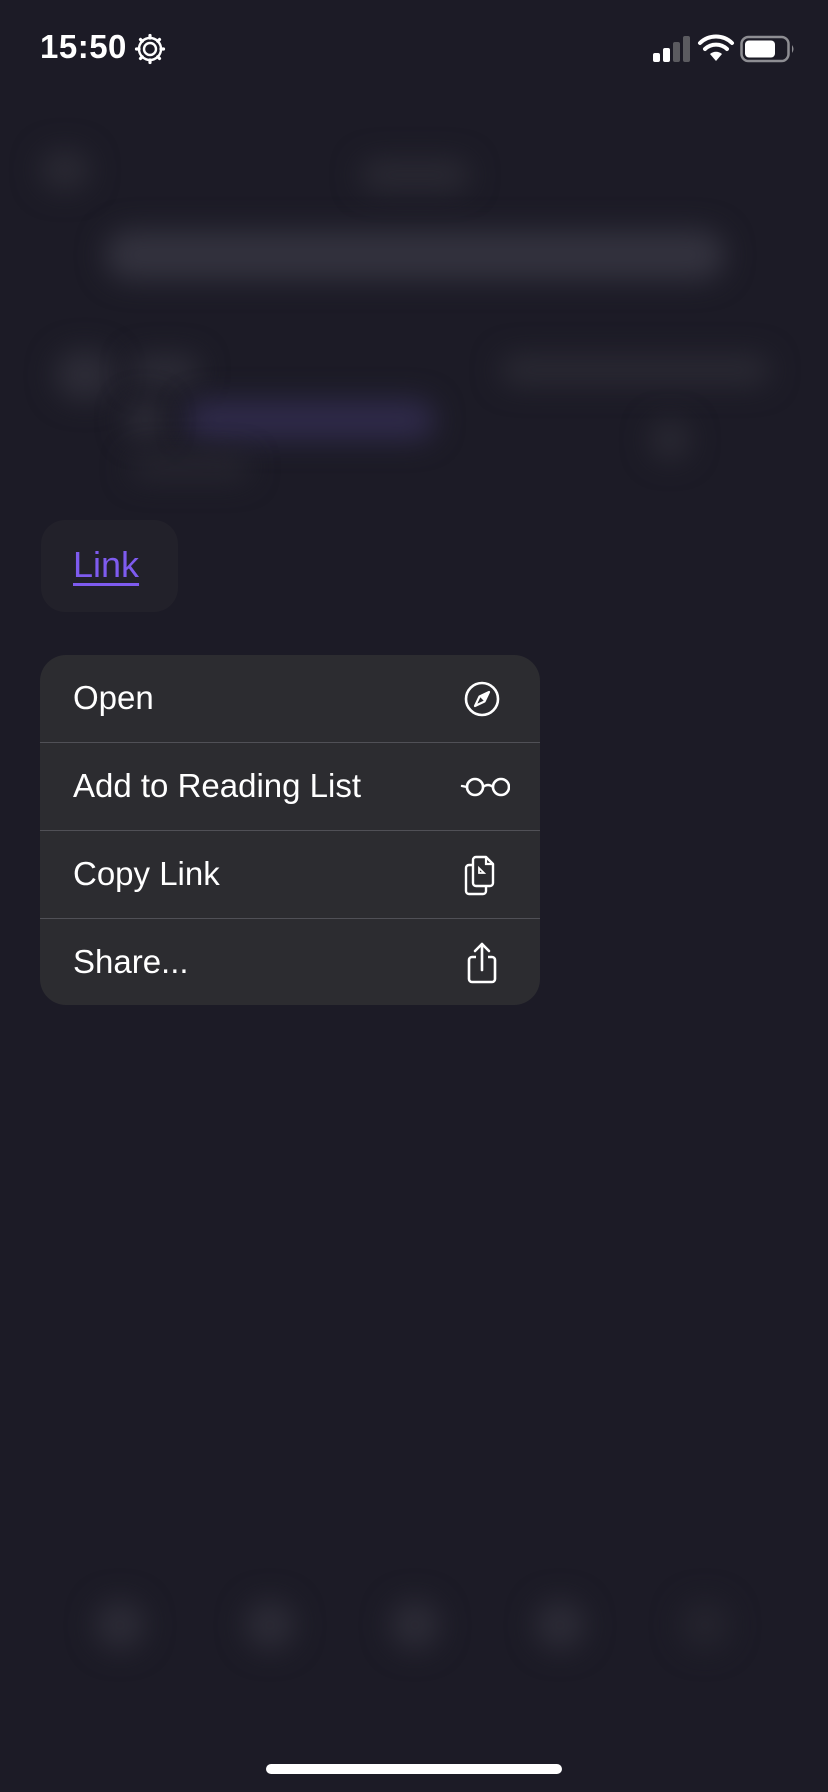 This screenshot has height=1792, width=828. Describe the element at coordinates (106, 565) in the screenshot. I see `link-text: Link` at that location.